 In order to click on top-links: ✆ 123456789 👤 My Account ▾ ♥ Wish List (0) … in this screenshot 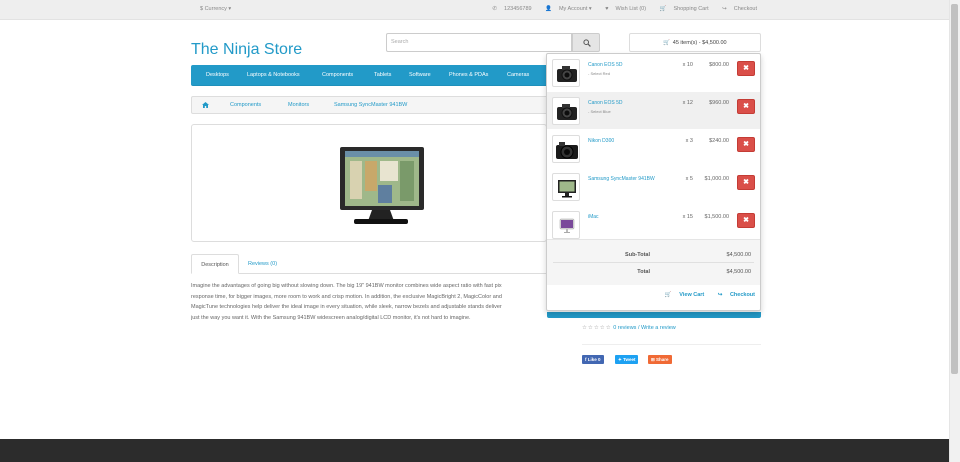, I will do `click(618, 9)`.